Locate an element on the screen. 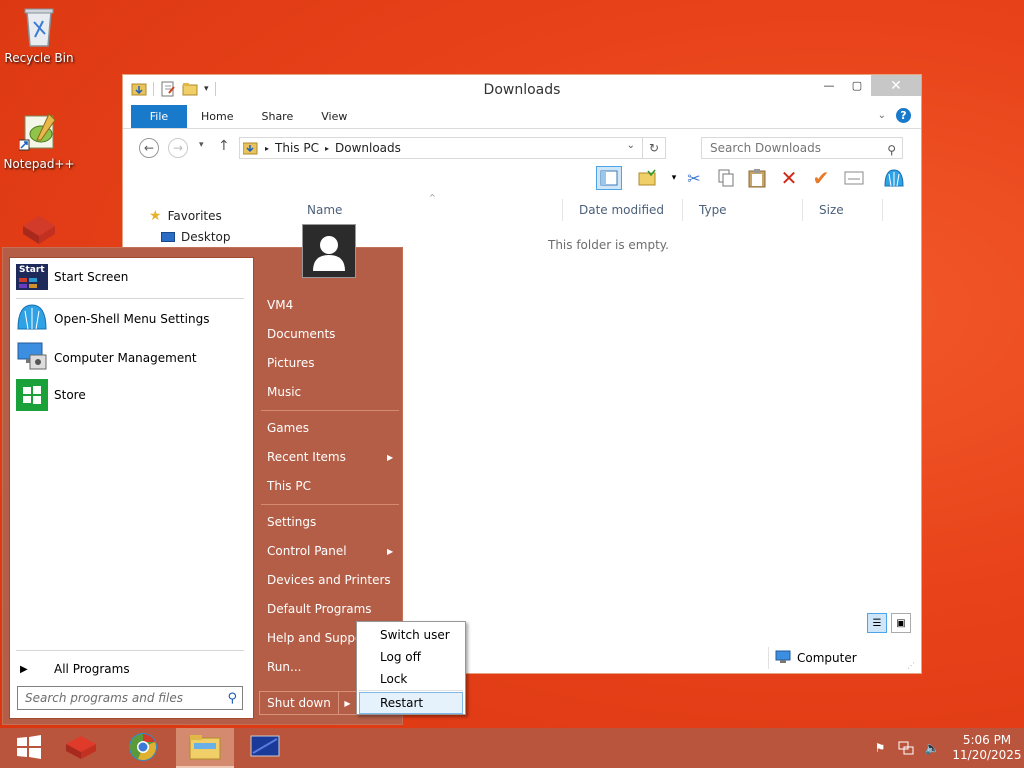  maximize-button: ▢ is located at coordinates (857, 85).